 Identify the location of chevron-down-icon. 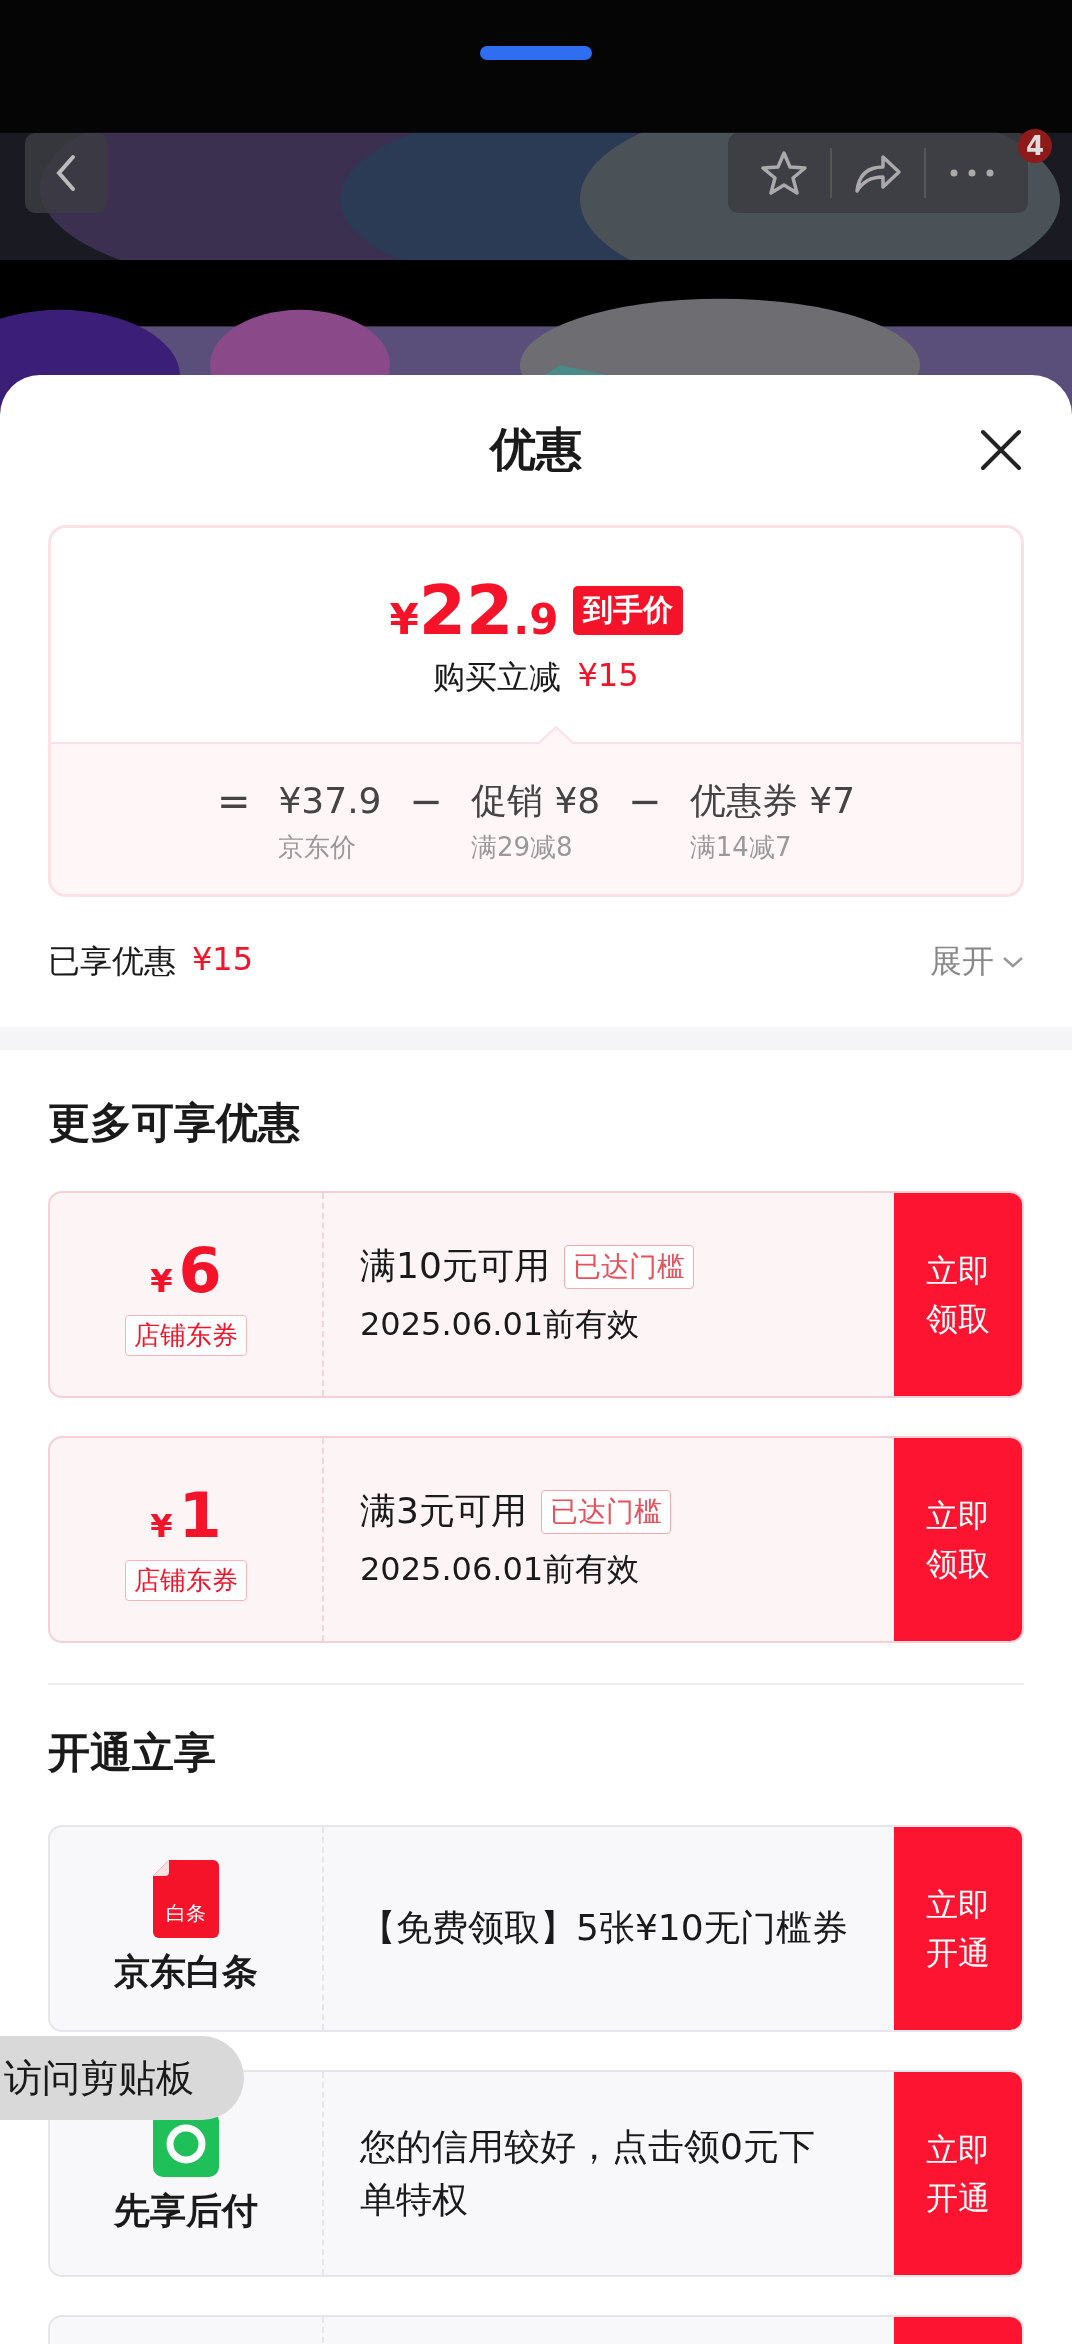
(1013, 962).